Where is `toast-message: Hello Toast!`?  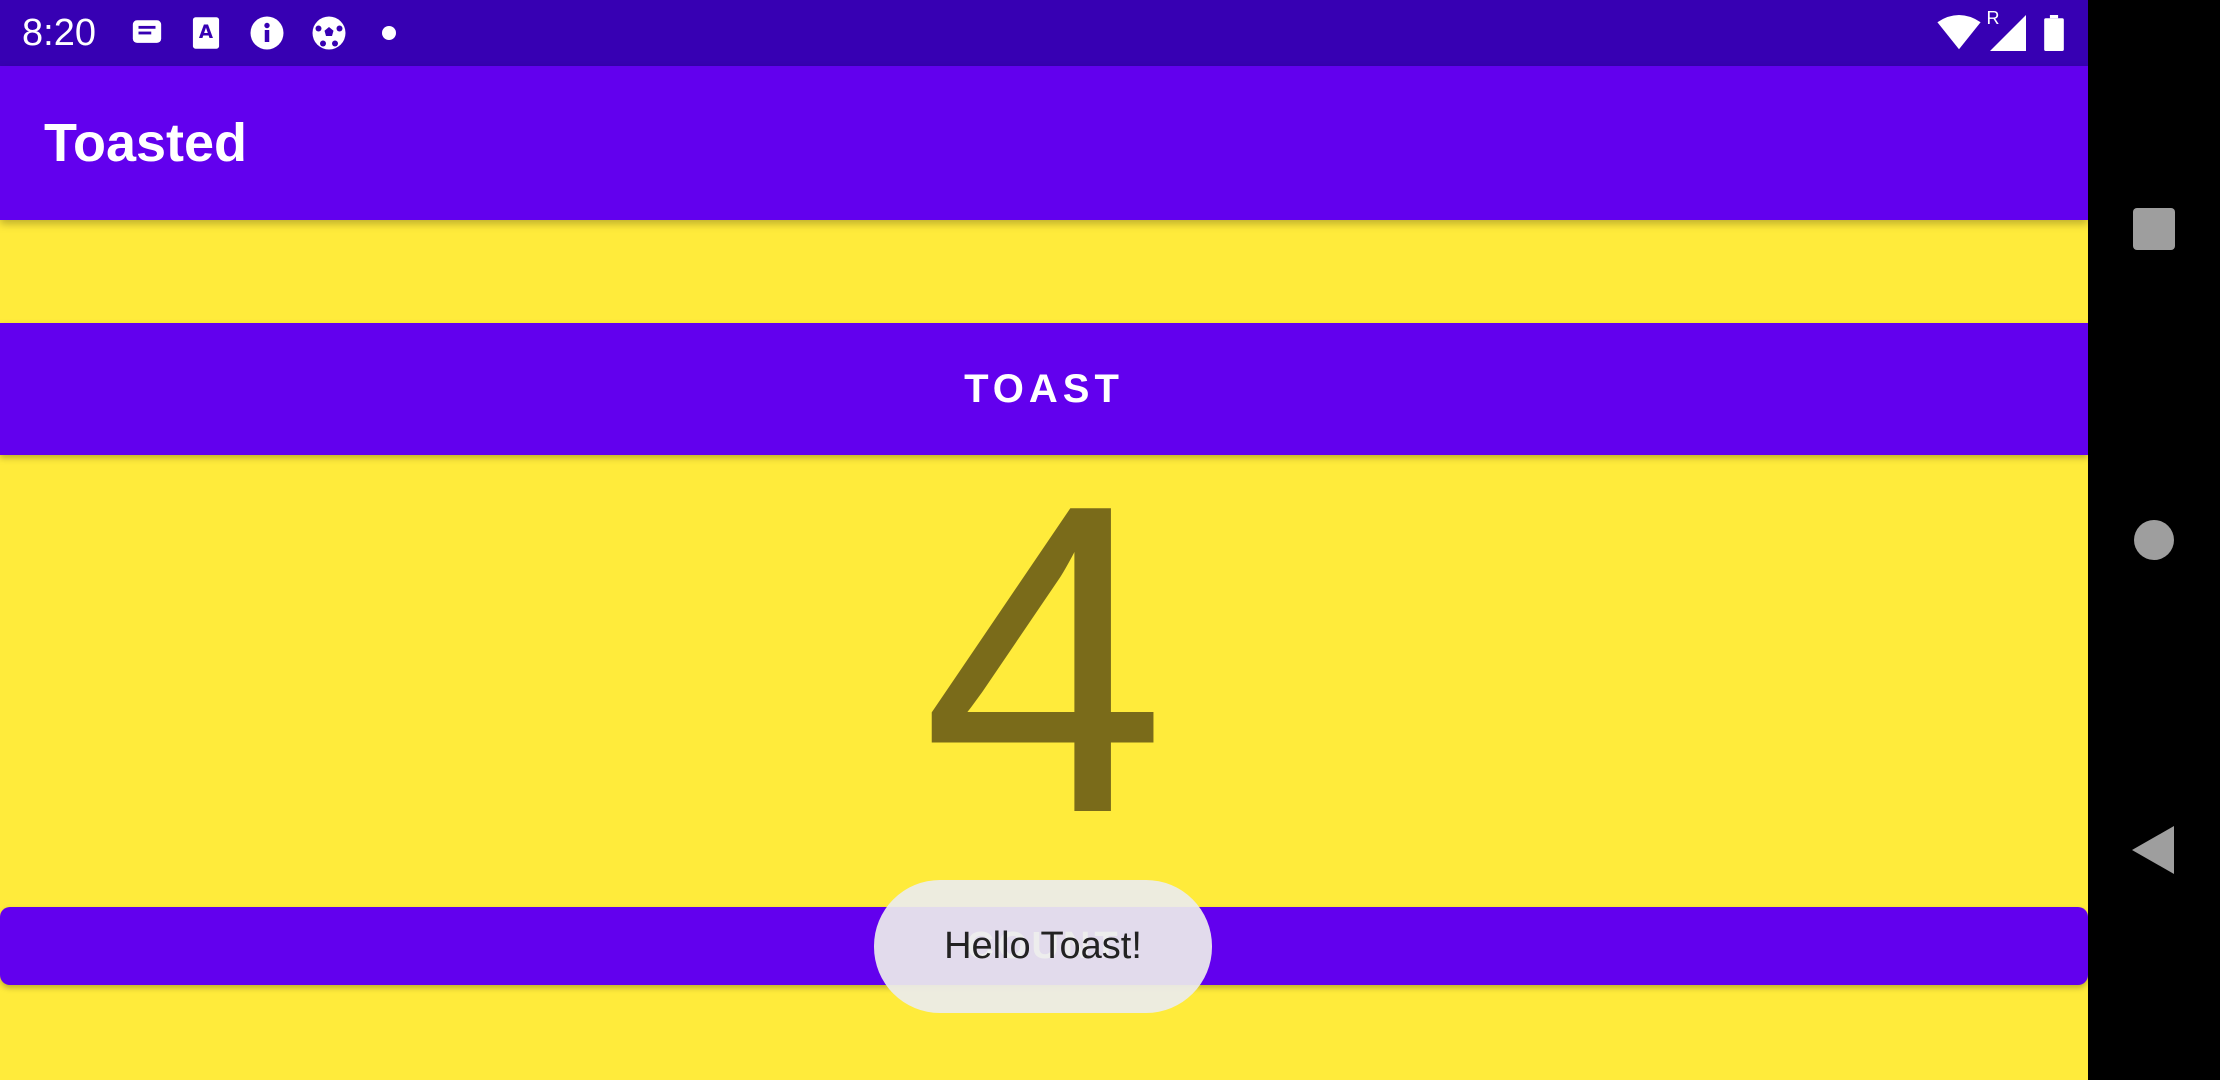
toast-message: Hello Toast! is located at coordinates (1043, 946).